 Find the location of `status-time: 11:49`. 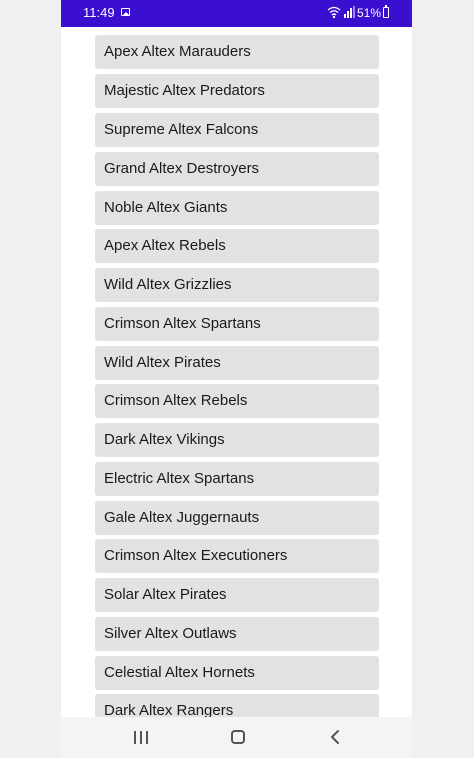

status-time: 11:49 is located at coordinates (99, 12).